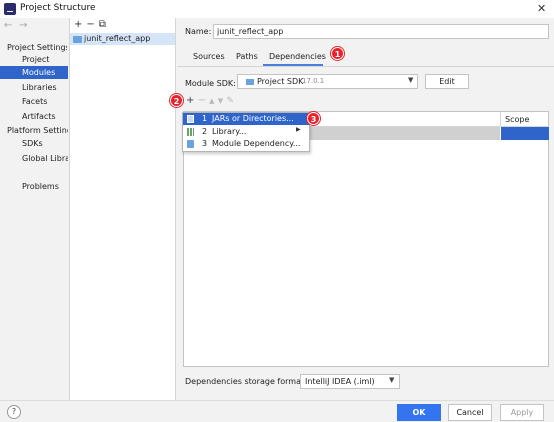  What do you see at coordinates (247, 56) in the screenshot?
I see `tab-paths: Paths` at bounding box center [247, 56].